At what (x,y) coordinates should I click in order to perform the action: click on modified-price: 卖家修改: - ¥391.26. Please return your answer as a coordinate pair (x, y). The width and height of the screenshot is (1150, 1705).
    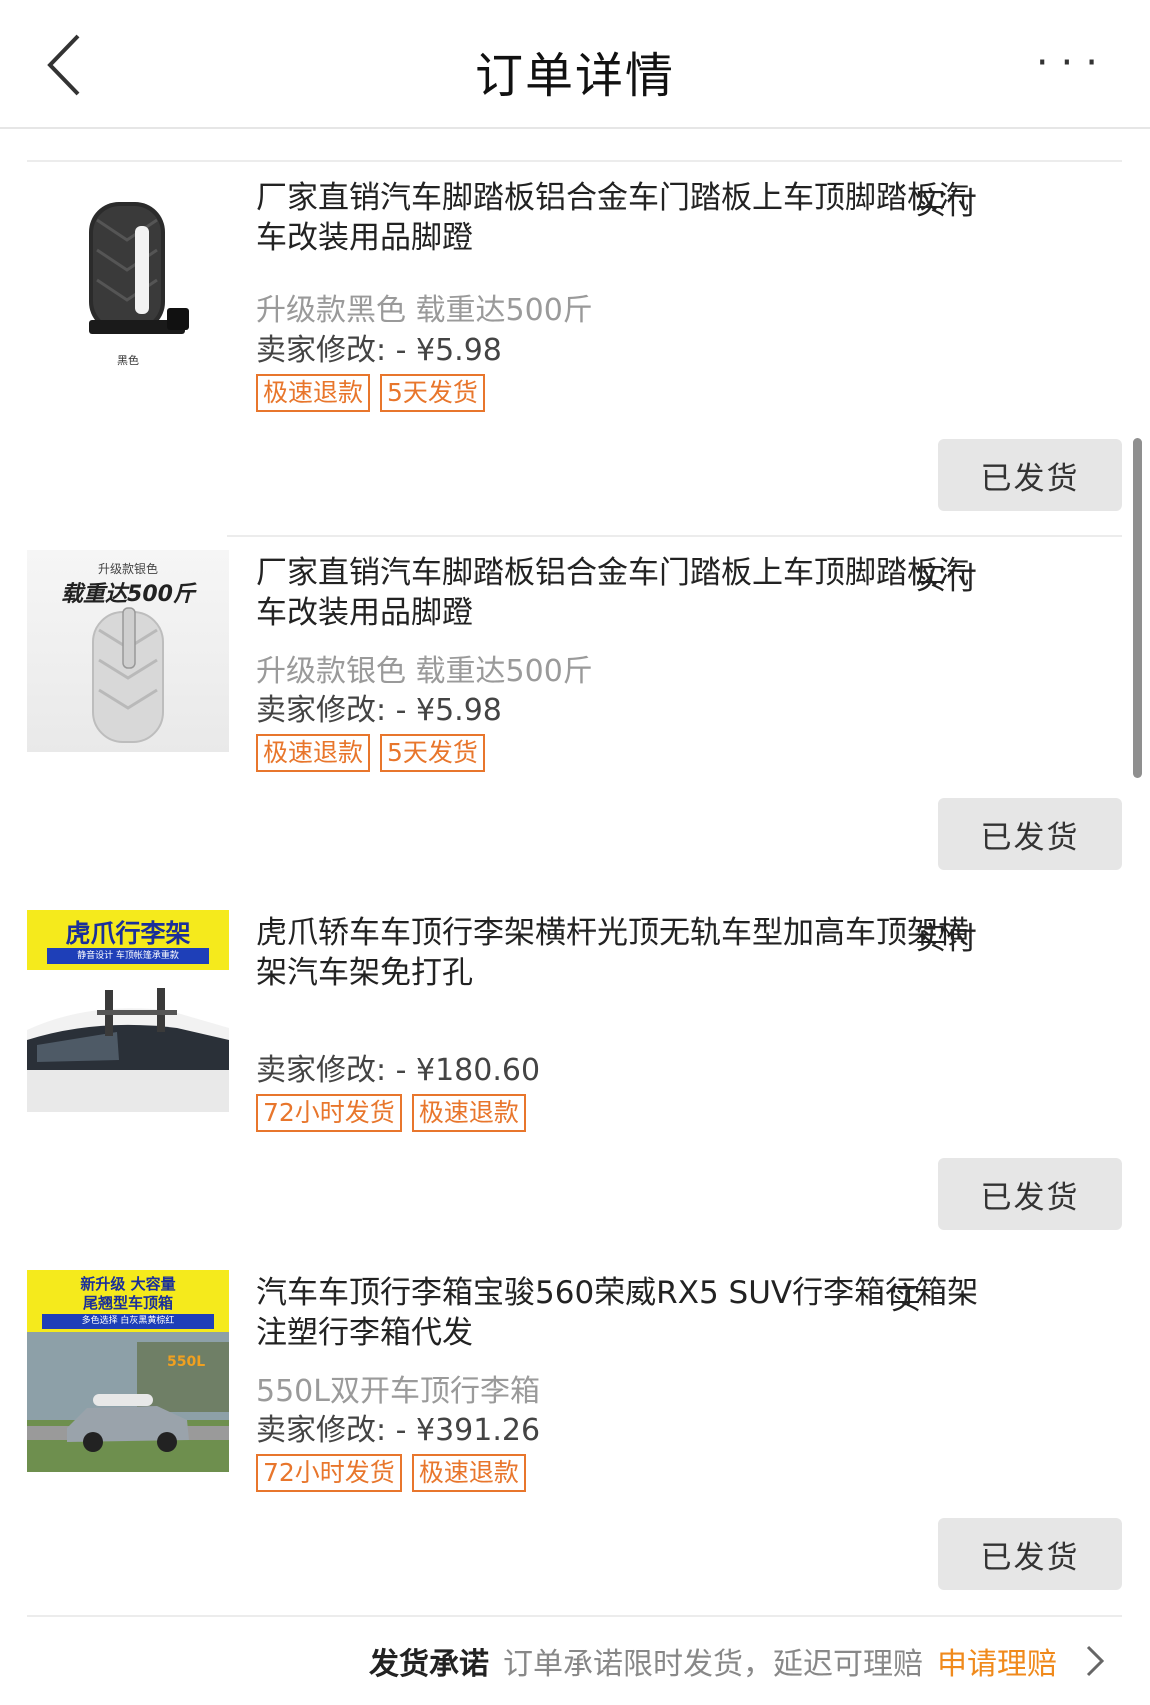
    Looking at the image, I should click on (398, 1430).